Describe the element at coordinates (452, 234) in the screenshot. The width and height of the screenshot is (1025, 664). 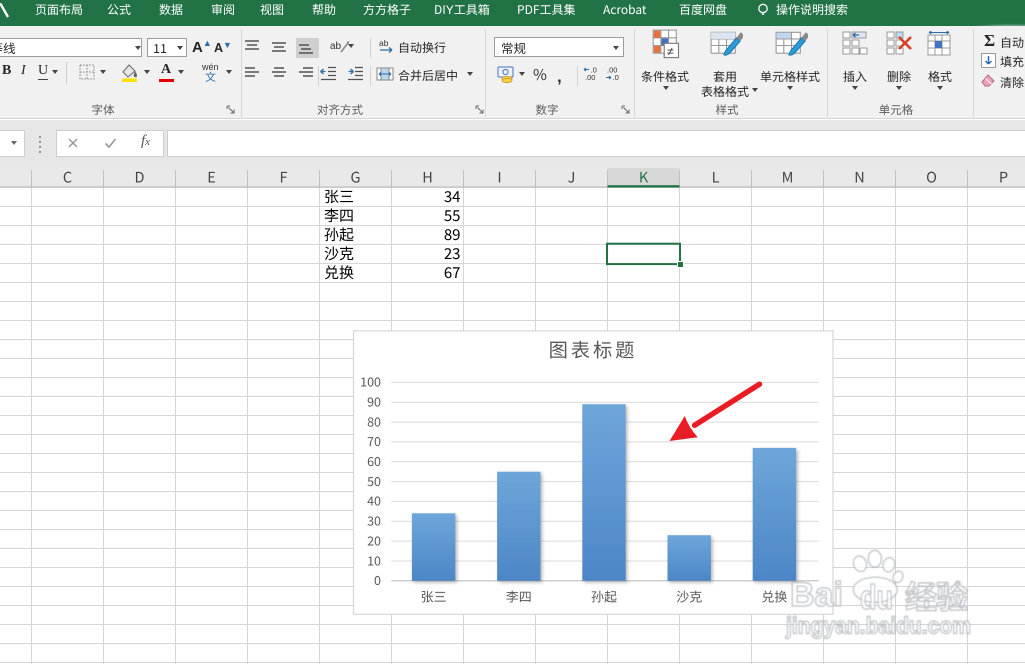
I see `svg-text: 89` at that location.